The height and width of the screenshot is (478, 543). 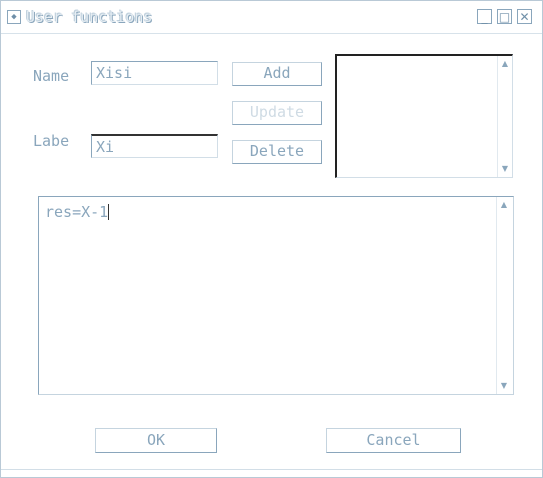 What do you see at coordinates (271, 17) in the screenshot?
I see `title-bar: ◆ User functions _ □ ✕` at bounding box center [271, 17].